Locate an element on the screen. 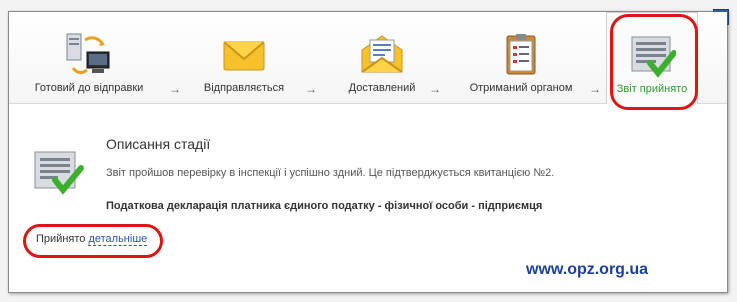 The width and height of the screenshot is (737, 302). step-accepted: Звіт прийнято is located at coordinates (652, 58).